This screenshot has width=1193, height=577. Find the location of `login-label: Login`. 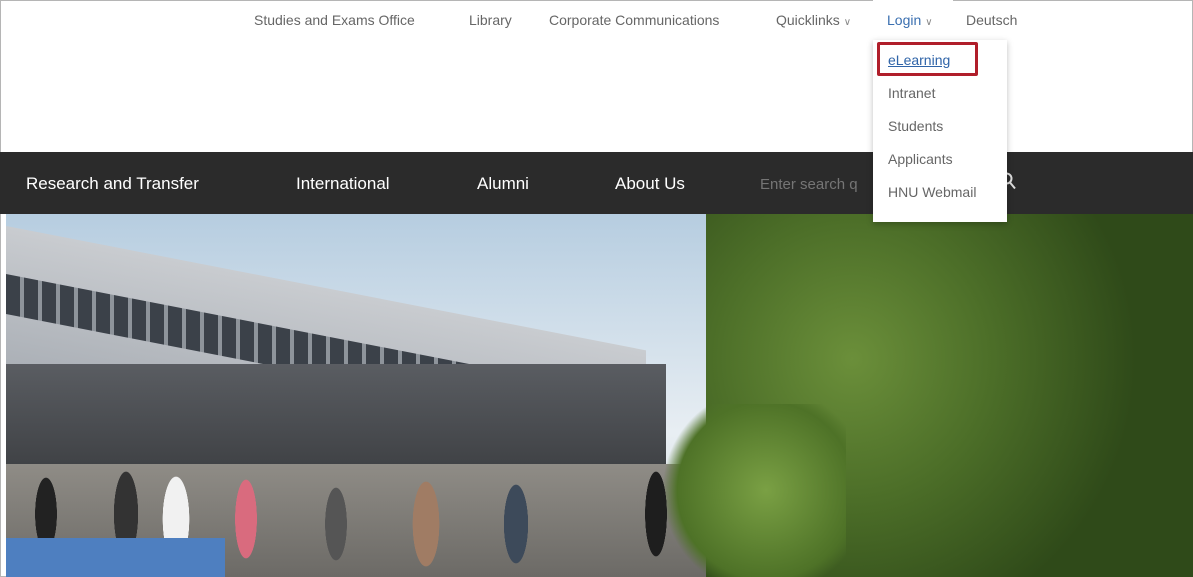

login-label: Login is located at coordinates (904, 20).